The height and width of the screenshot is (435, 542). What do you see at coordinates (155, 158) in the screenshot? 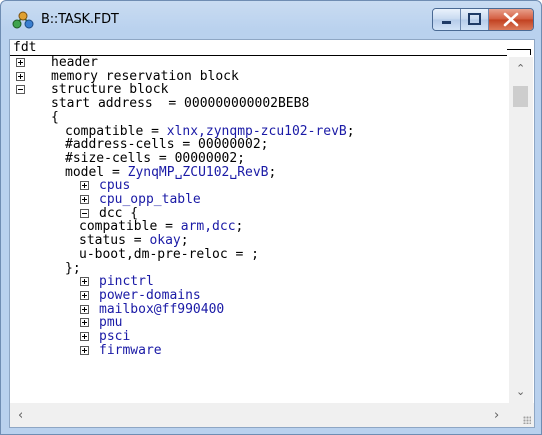
I see `tree-text: #size-cells = 00000002;` at bounding box center [155, 158].